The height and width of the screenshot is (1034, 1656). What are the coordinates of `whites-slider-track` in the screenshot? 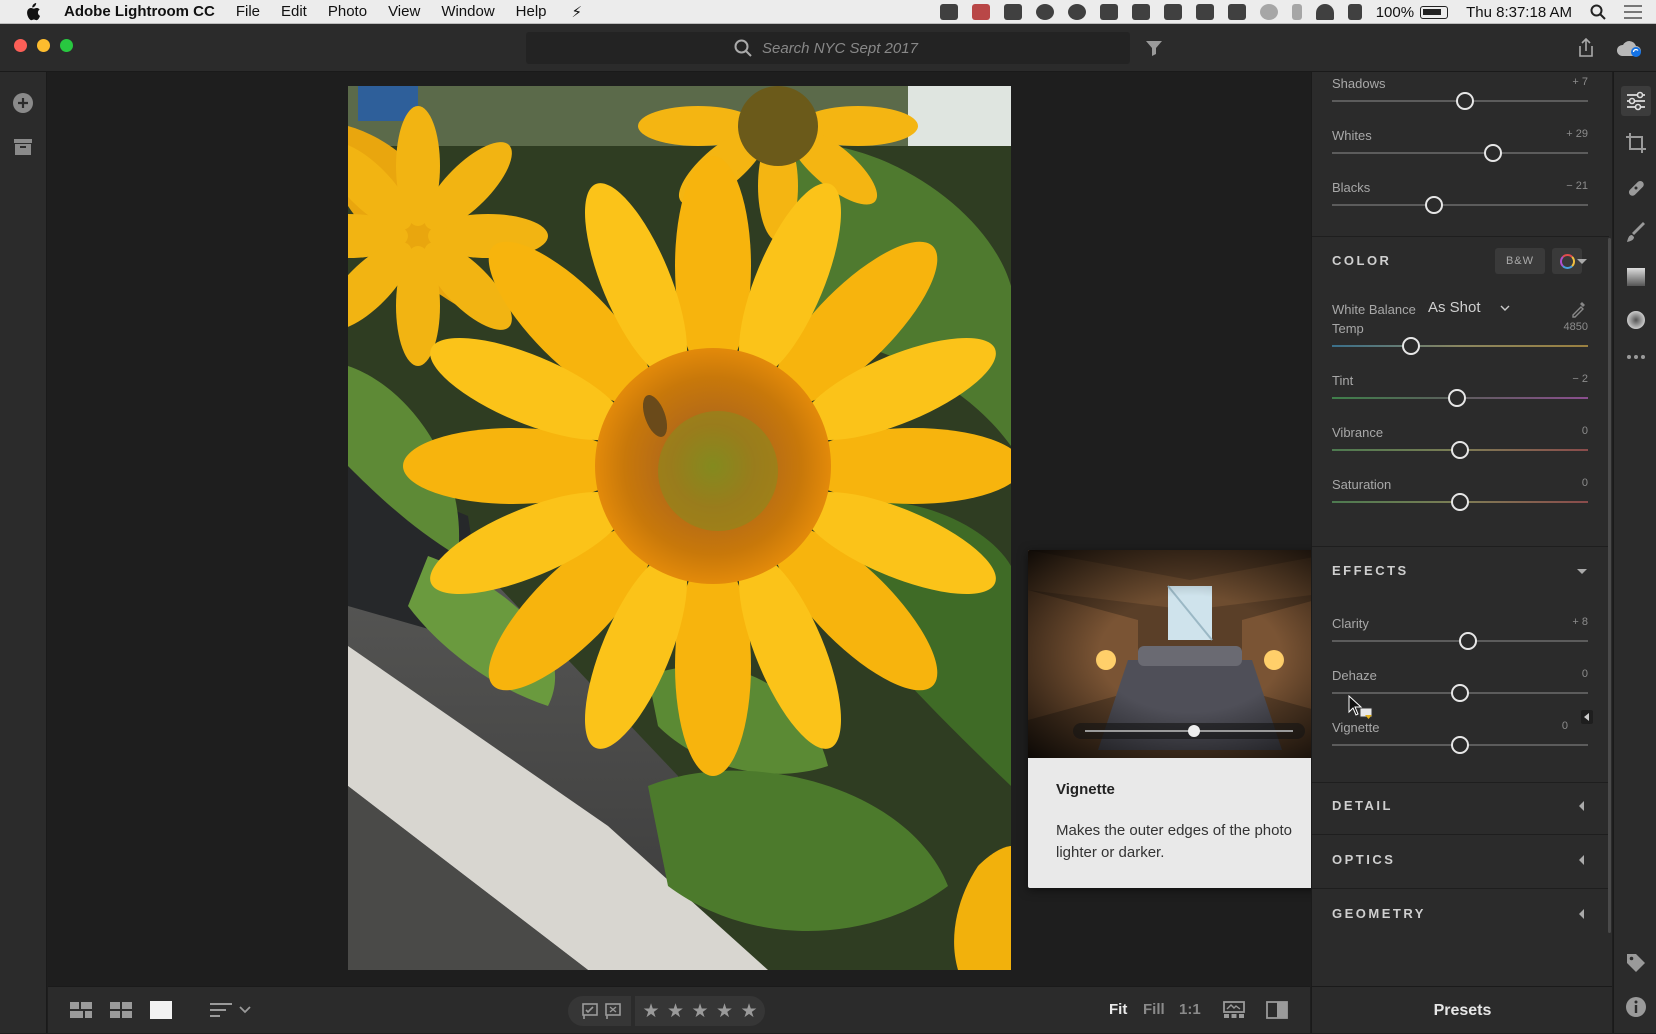 It's located at (1460, 153).